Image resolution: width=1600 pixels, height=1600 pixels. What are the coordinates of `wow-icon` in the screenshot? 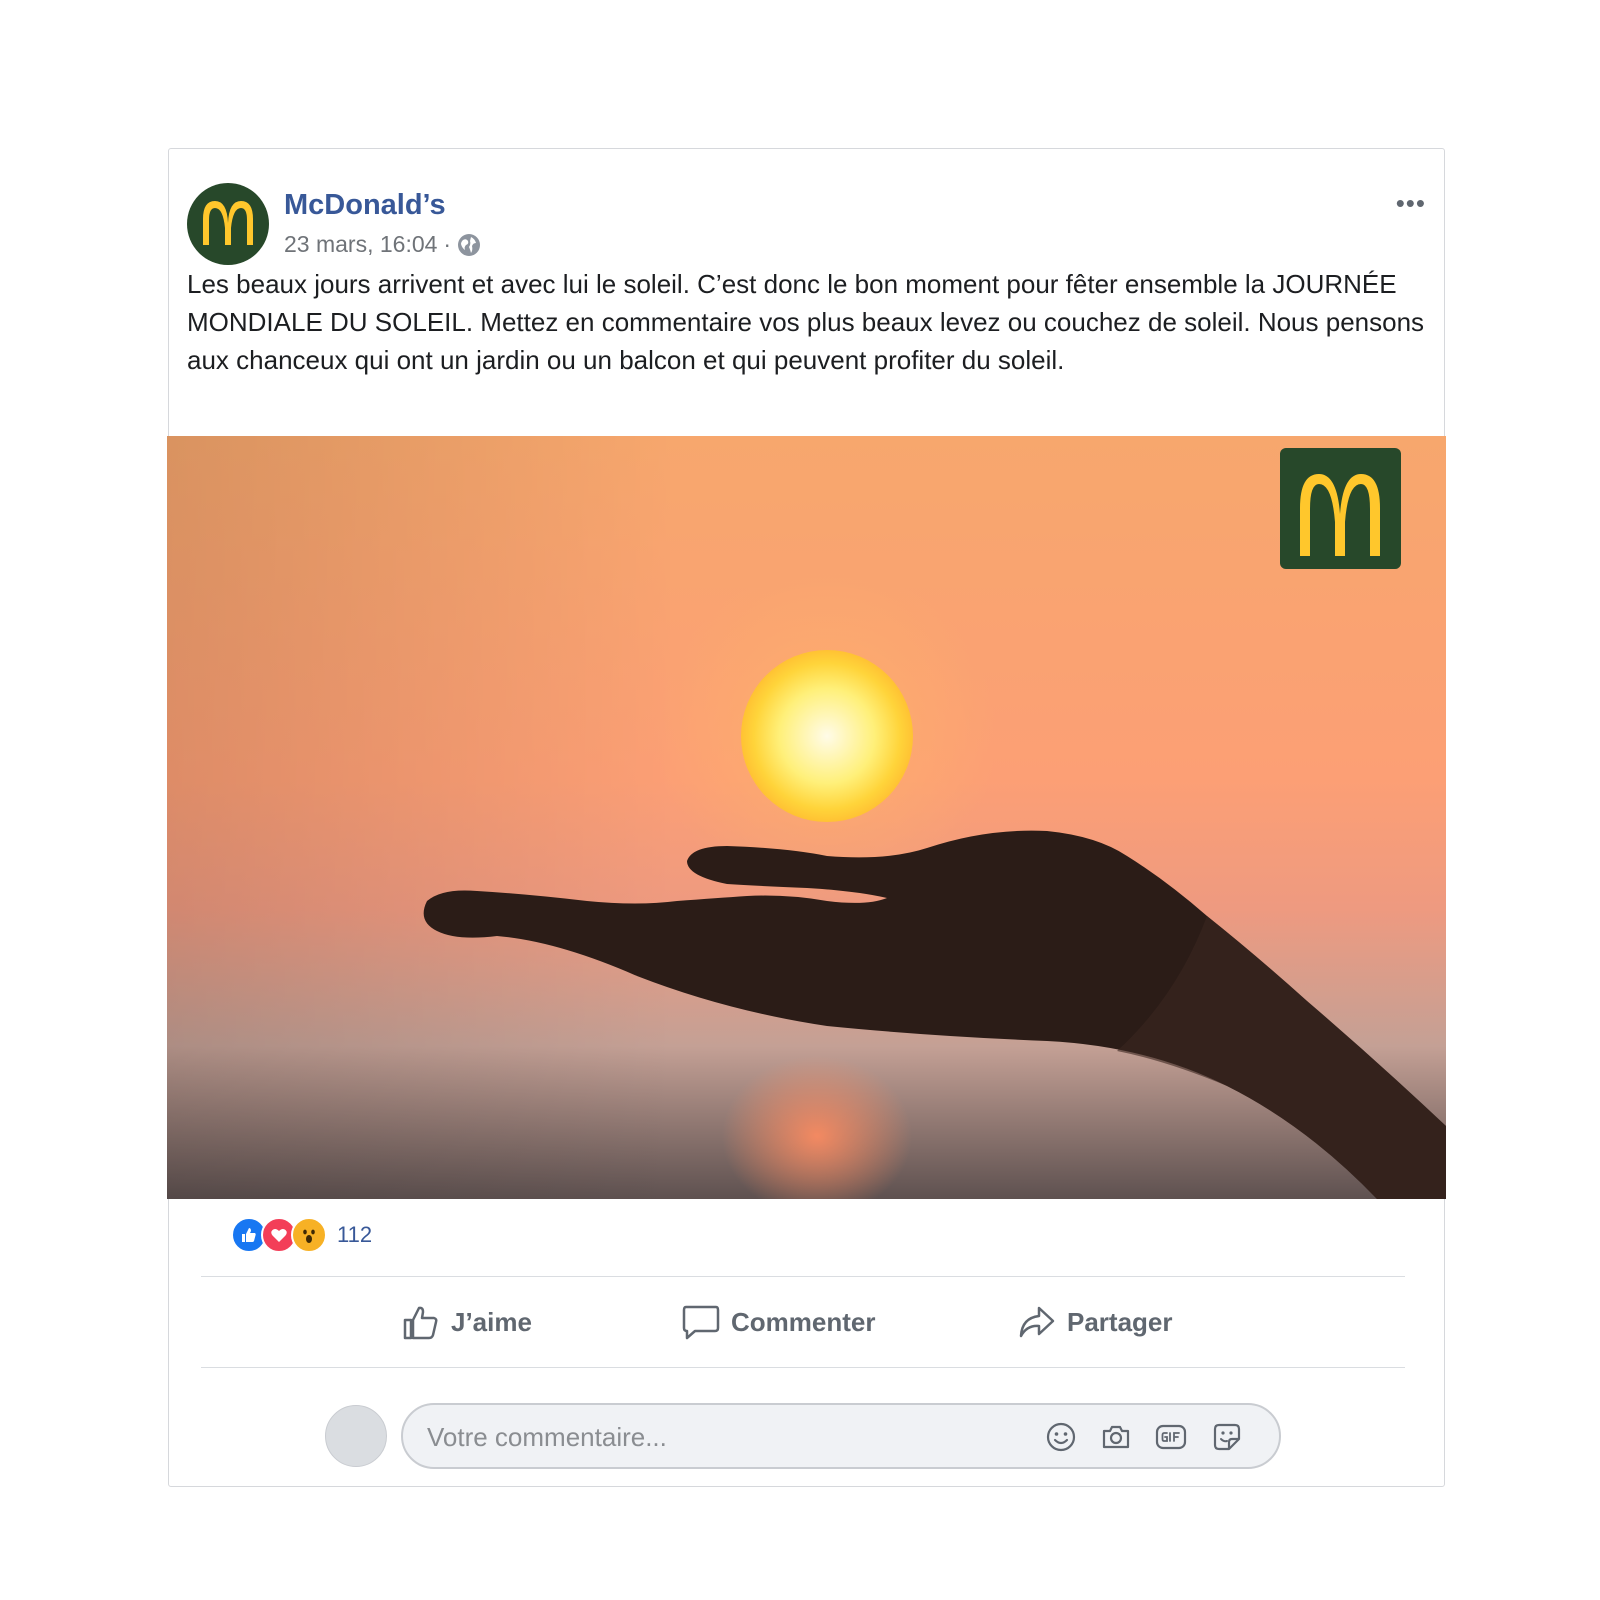 It's located at (309, 1235).